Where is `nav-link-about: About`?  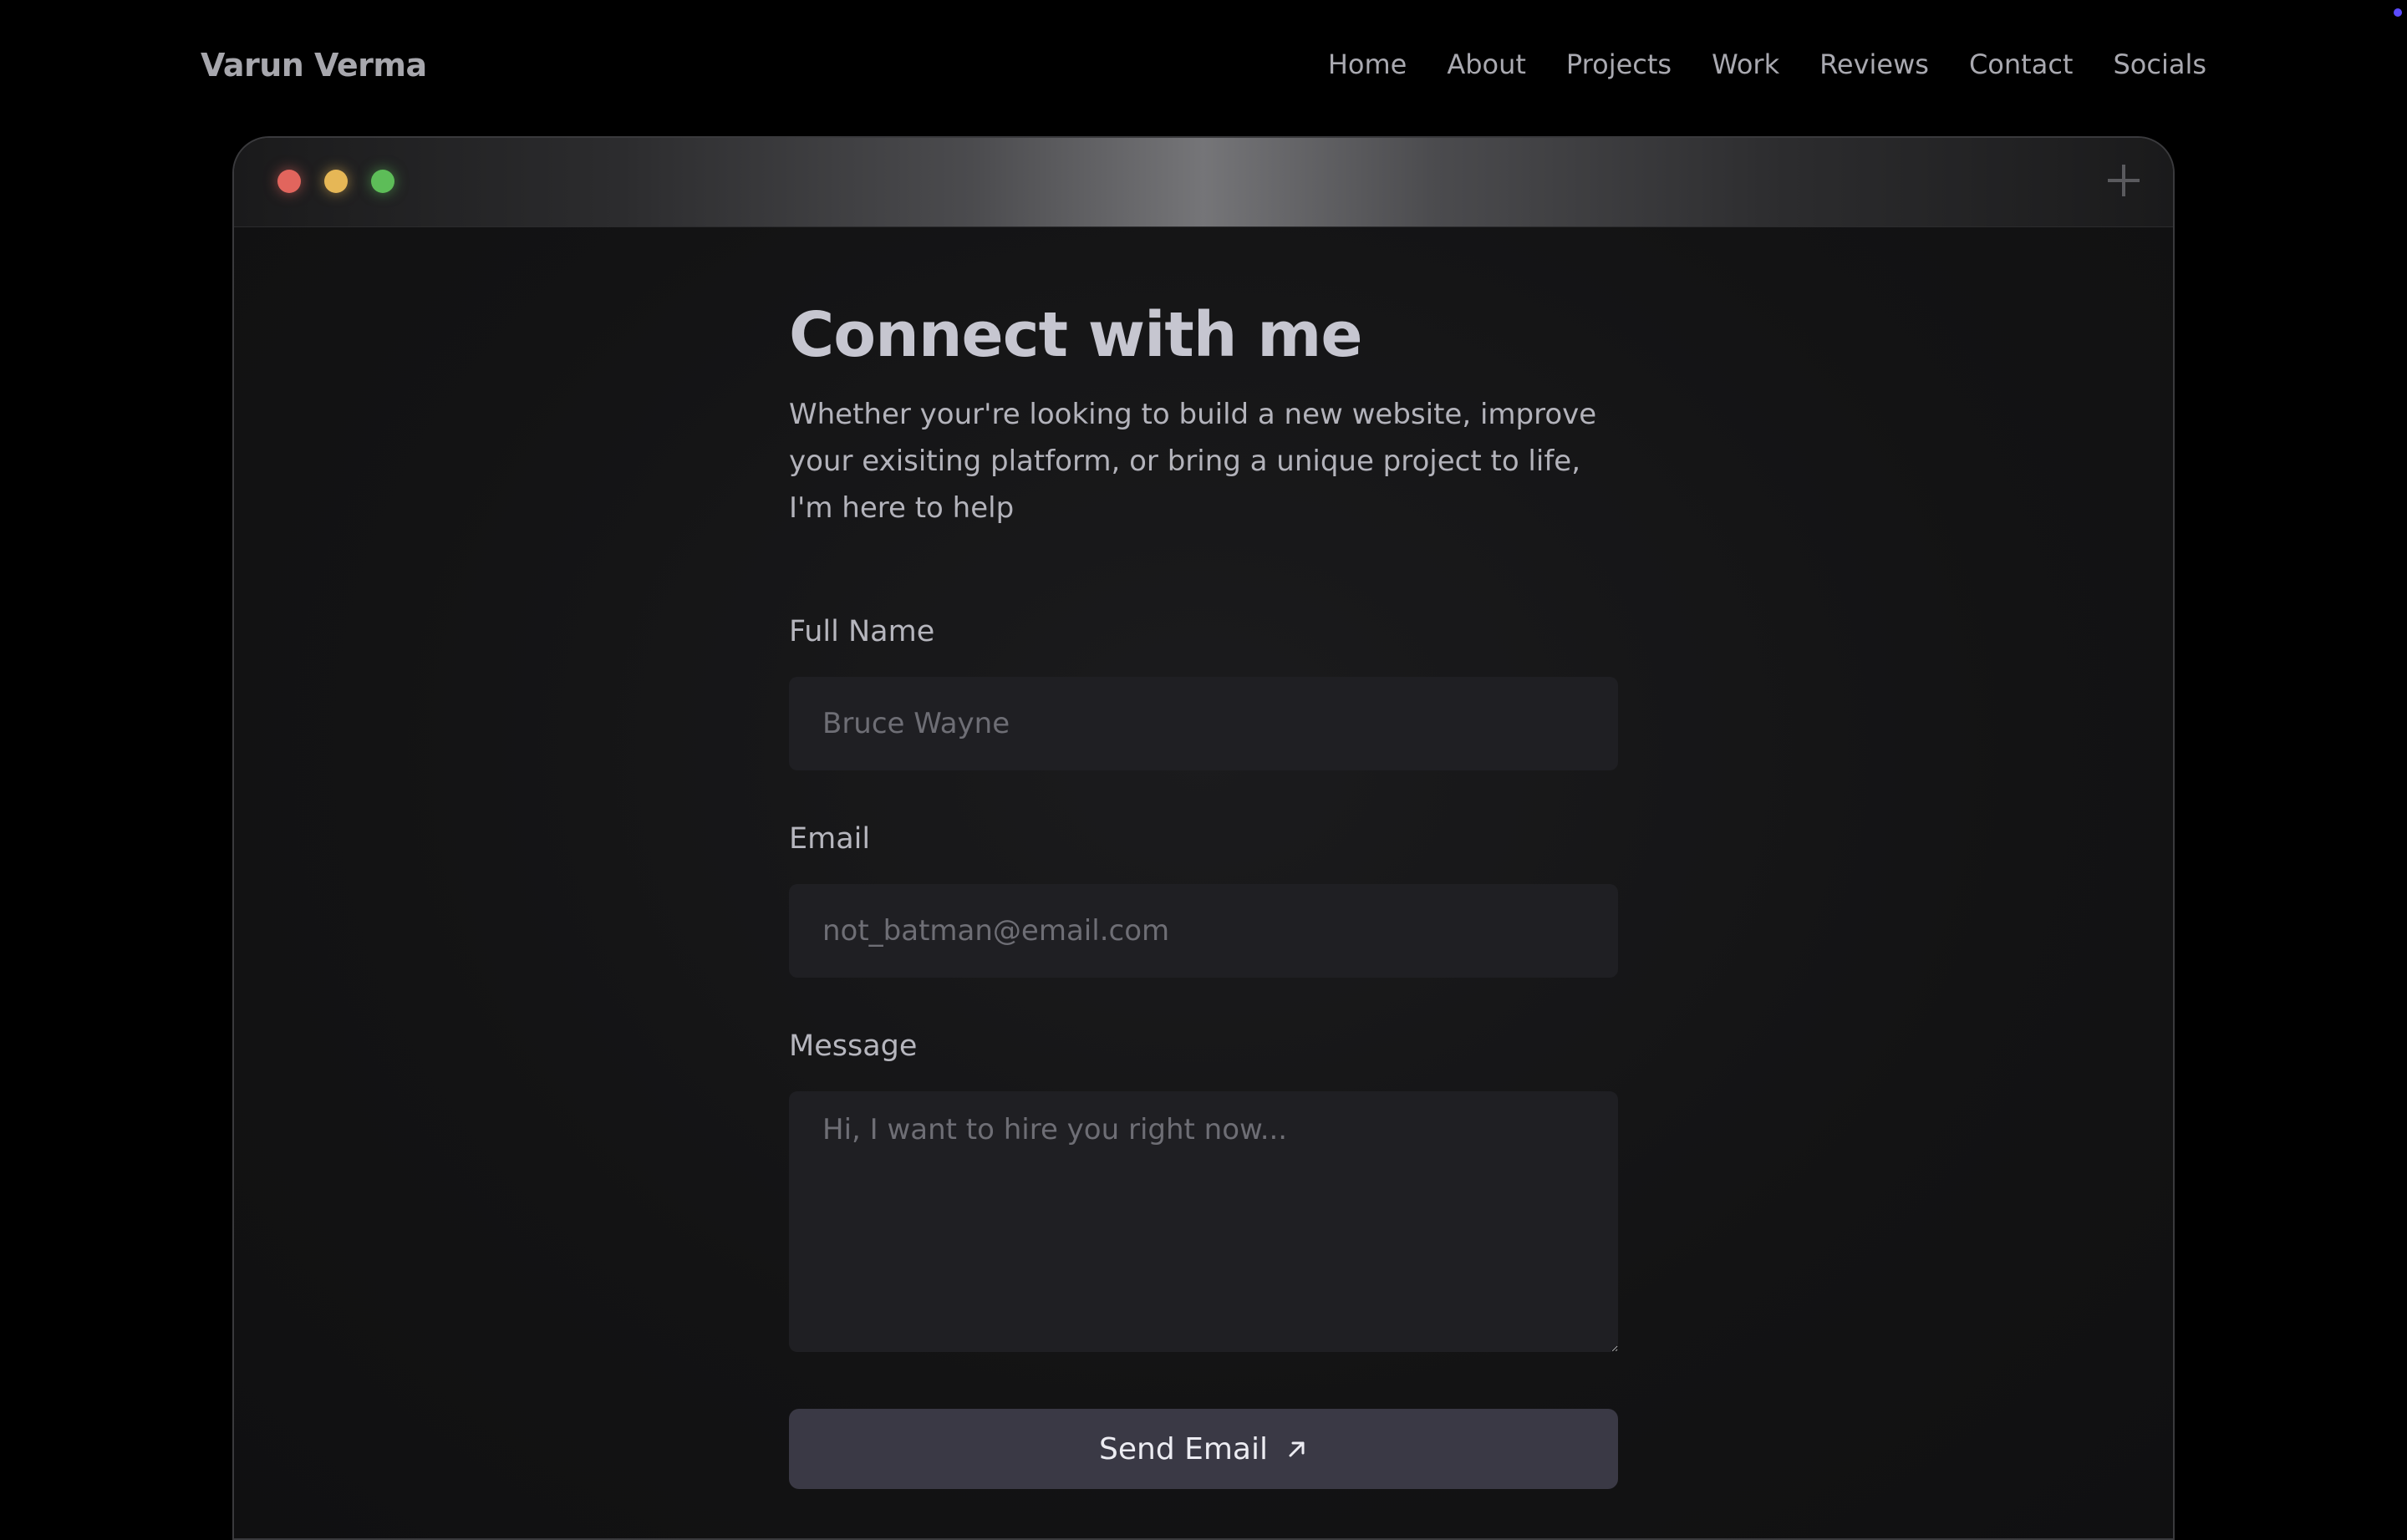 nav-link-about: About is located at coordinates (1486, 64).